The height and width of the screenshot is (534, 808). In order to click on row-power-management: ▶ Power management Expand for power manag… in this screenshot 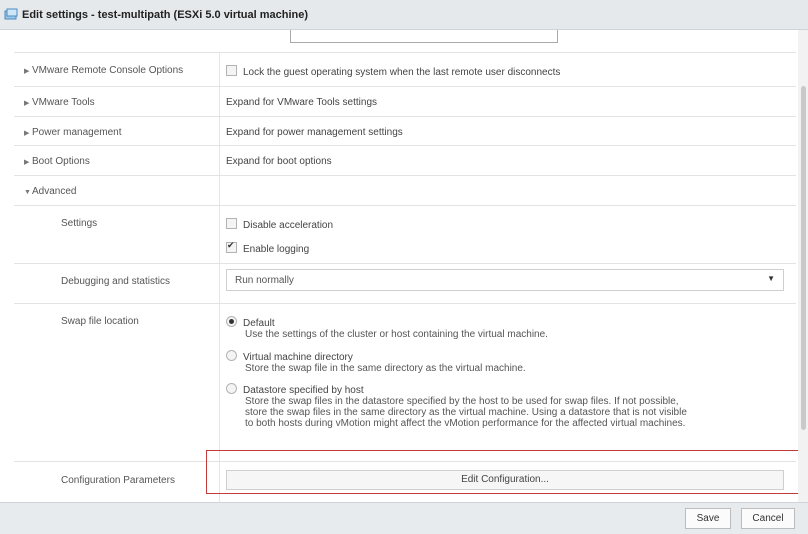, I will do `click(405, 130)`.